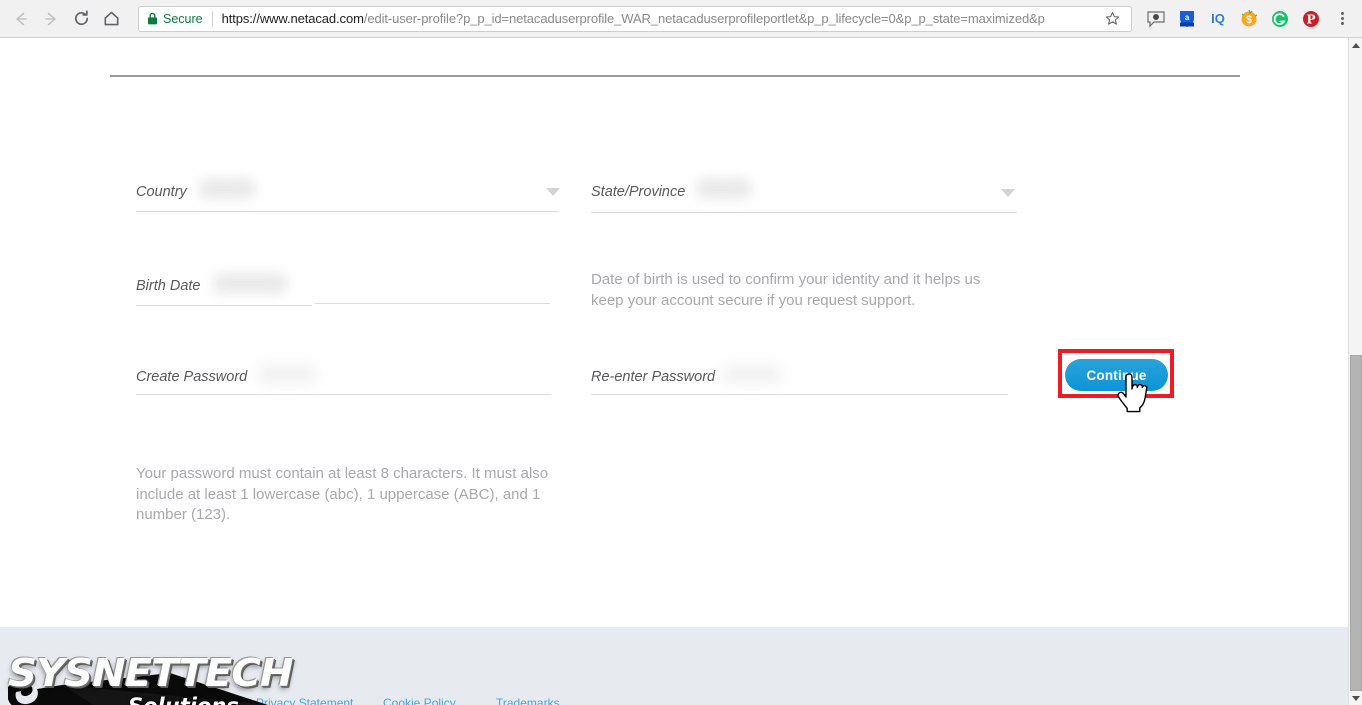  I want to click on home-button, so click(111, 19).